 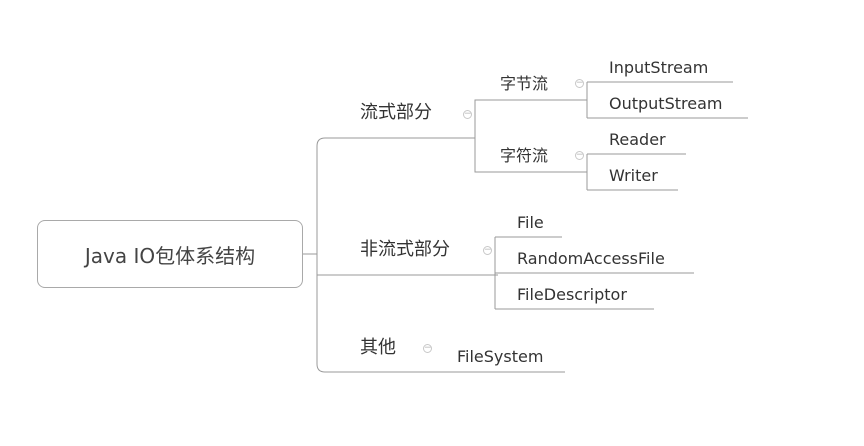 What do you see at coordinates (467, 114) in the screenshot?
I see `collapse-stream-icon: −` at bounding box center [467, 114].